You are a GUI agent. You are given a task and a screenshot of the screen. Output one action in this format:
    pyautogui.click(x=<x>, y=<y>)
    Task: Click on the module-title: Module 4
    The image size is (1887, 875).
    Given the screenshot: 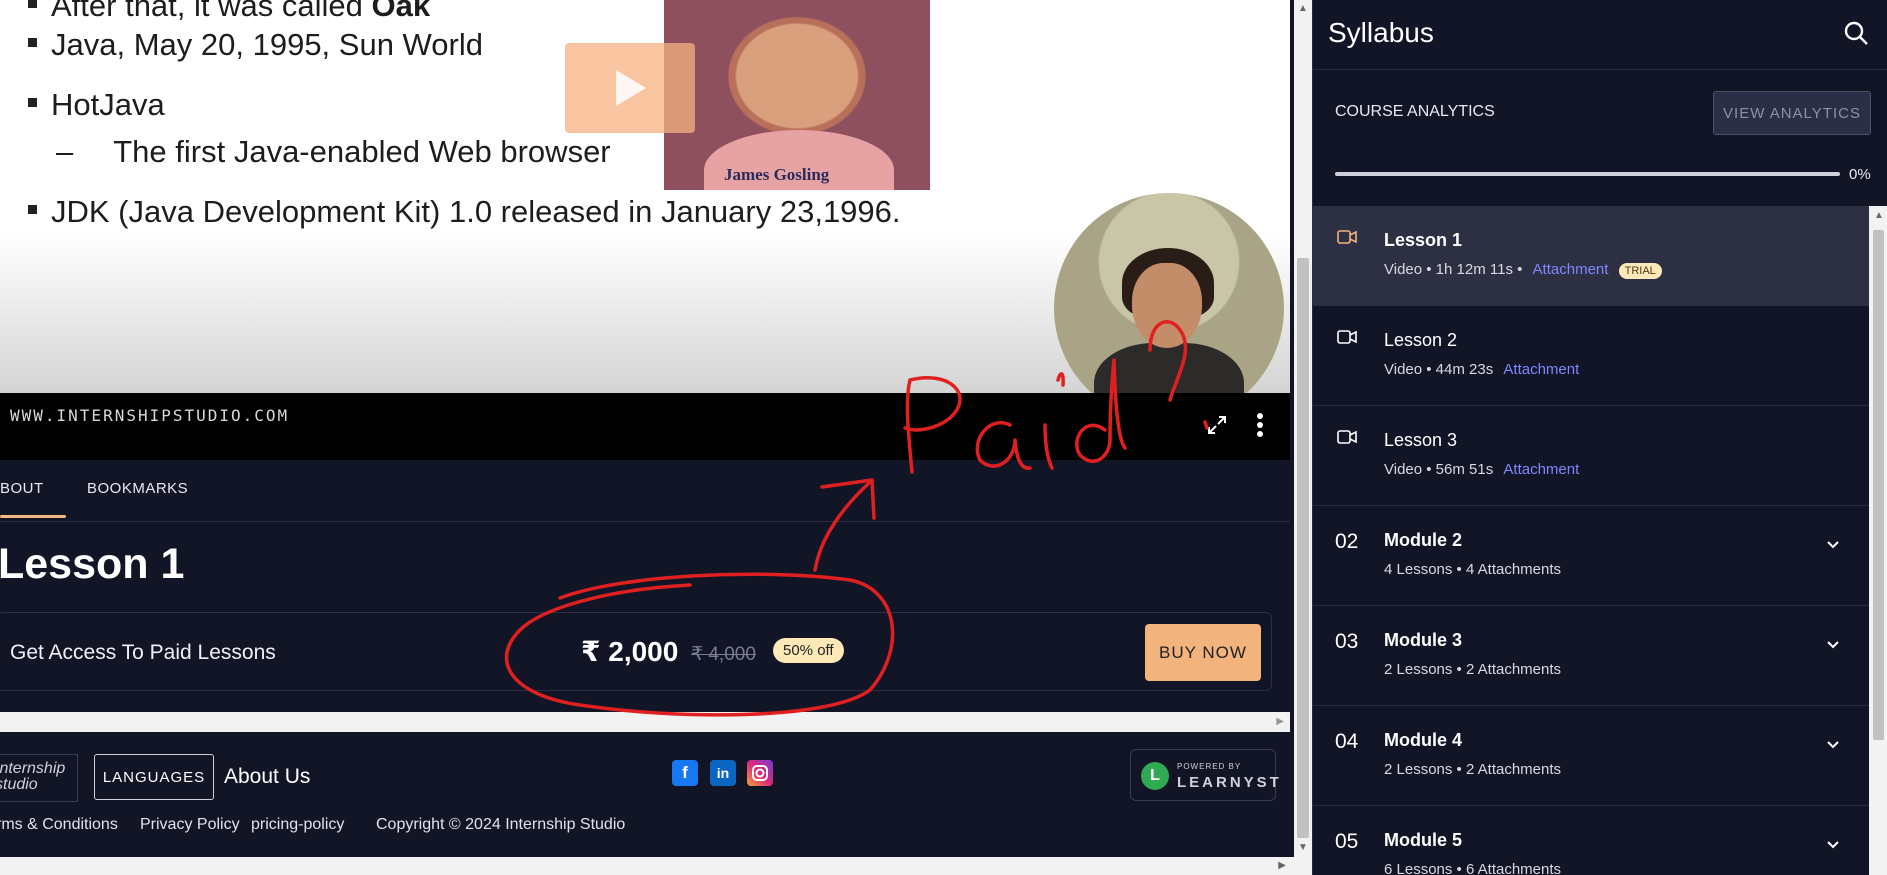 What is the action you would take?
    pyautogui.click(x=1423, y=740)
    